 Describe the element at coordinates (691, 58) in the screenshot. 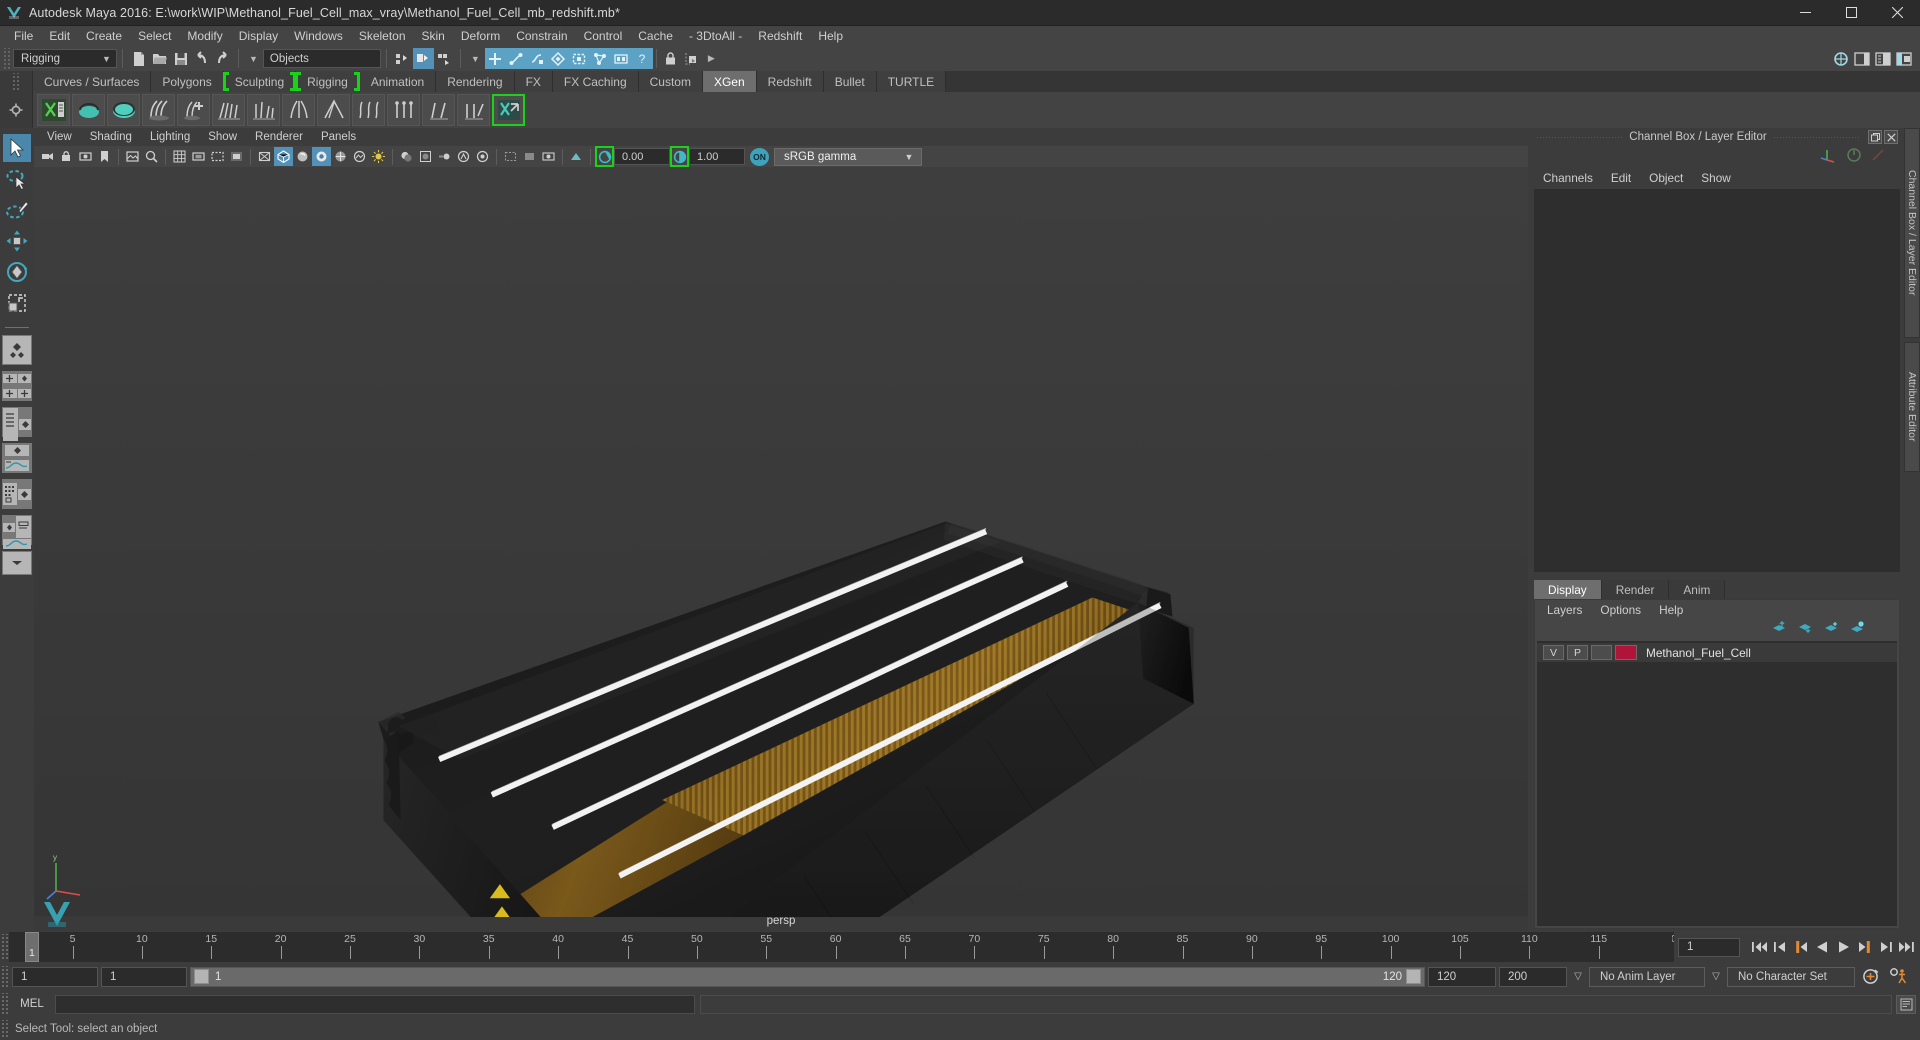

I see `open-attribute-editor-icon` at that location.